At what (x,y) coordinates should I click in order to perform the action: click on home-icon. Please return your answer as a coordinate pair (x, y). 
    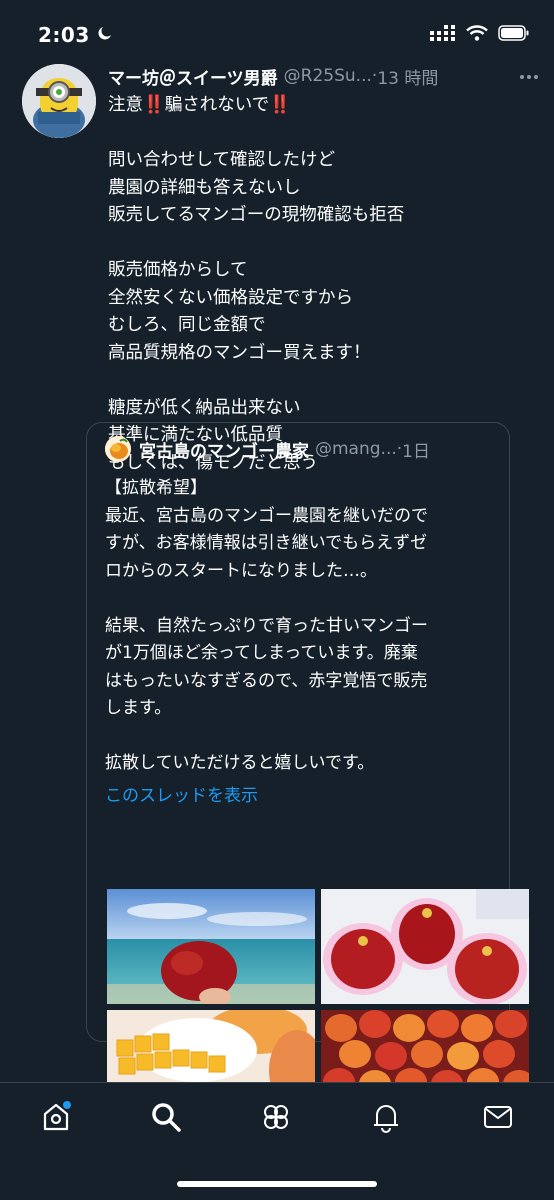
    Looking at the image, I should click on (56, 1119).